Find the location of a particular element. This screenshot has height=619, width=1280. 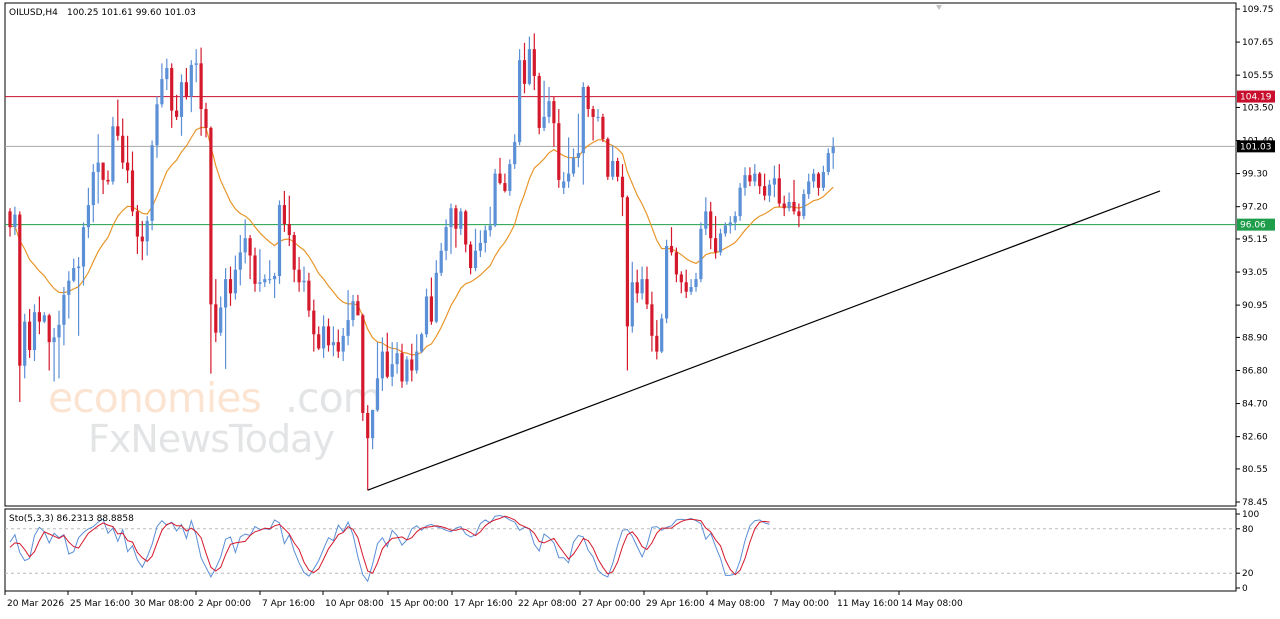

osc-y-tick-label: 80 is located at coordinates (1248, 530).